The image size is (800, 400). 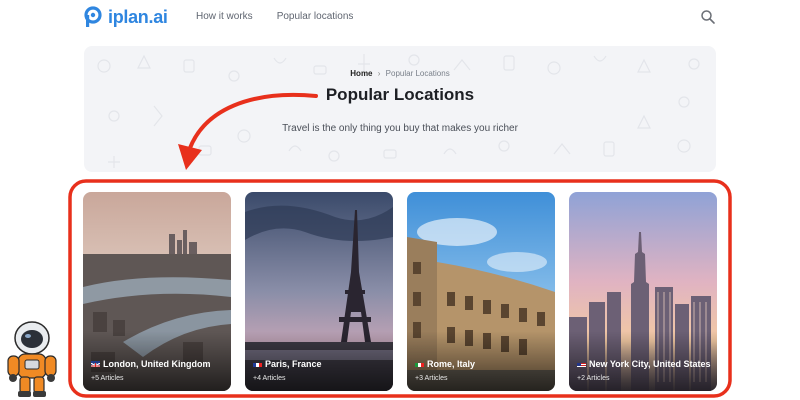 What do you see at coordinates (95, 364) in the screenshot?
I see `uk-flag-icon` at bounding box center [95, 364].